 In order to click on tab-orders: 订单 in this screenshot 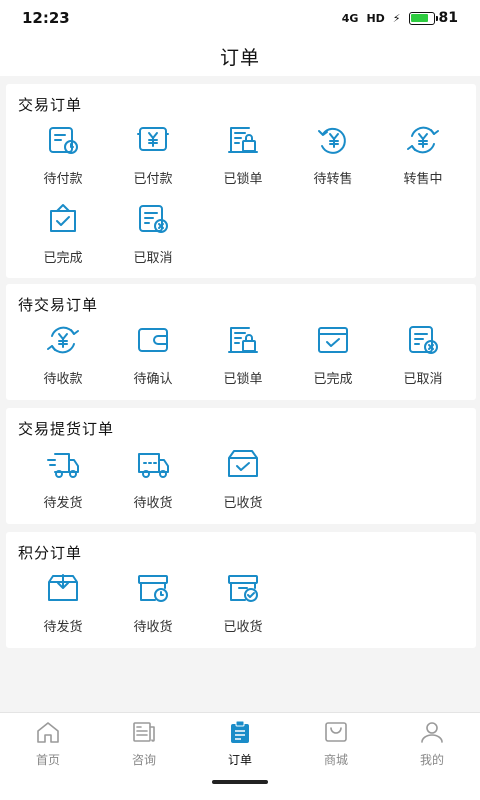, I will do `click(240, 745)`.